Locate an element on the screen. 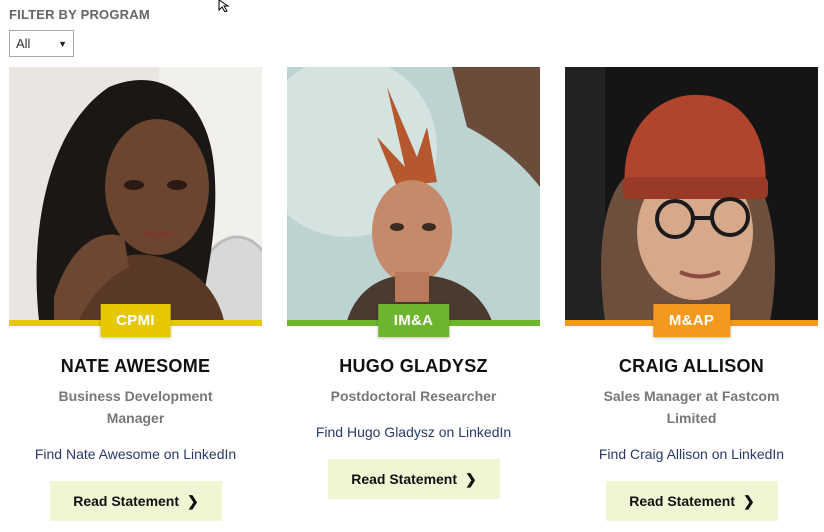 Image resolution: width=824 pixels, height=532 pixels. triangle-down-icon: ▼ is located at coordinates (62, 44).